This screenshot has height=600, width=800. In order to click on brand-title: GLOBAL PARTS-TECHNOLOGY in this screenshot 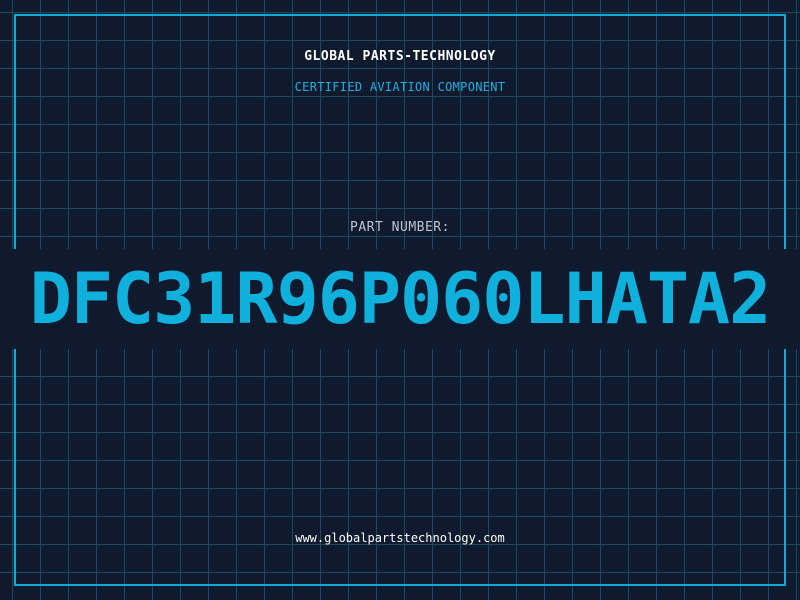, I will do `click(400, 56)`.